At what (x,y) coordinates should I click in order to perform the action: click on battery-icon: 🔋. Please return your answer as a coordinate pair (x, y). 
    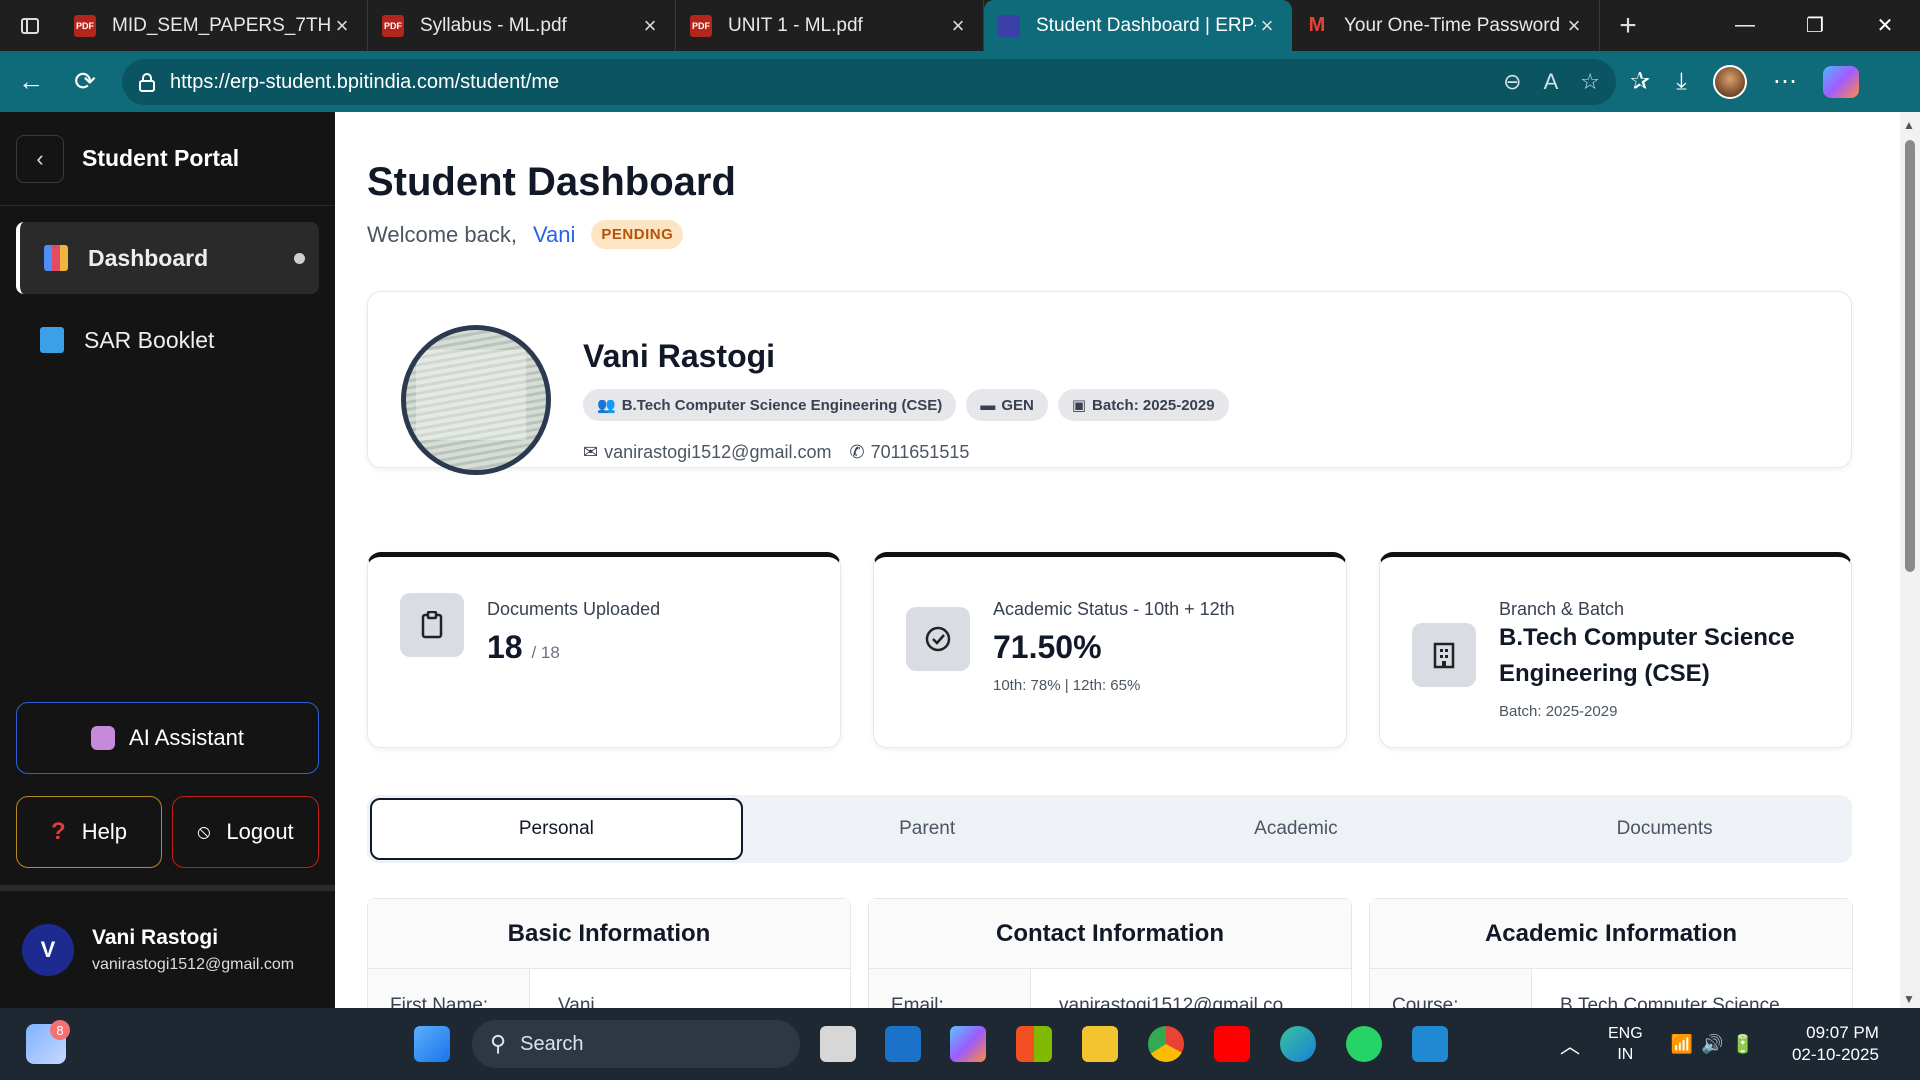
    Looking at the image, I should click on (1743, 1044).